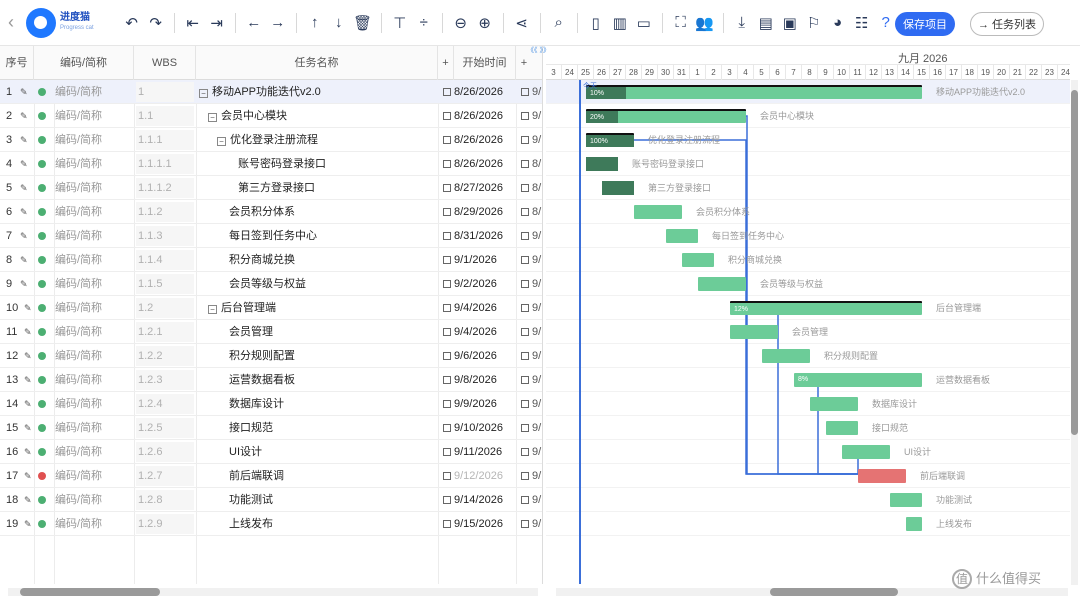  What do you see at coordinates (318, 284) in the screenshot?
I see `task-name-cell: 会员等级与权益` at bounding box center [318, 284].